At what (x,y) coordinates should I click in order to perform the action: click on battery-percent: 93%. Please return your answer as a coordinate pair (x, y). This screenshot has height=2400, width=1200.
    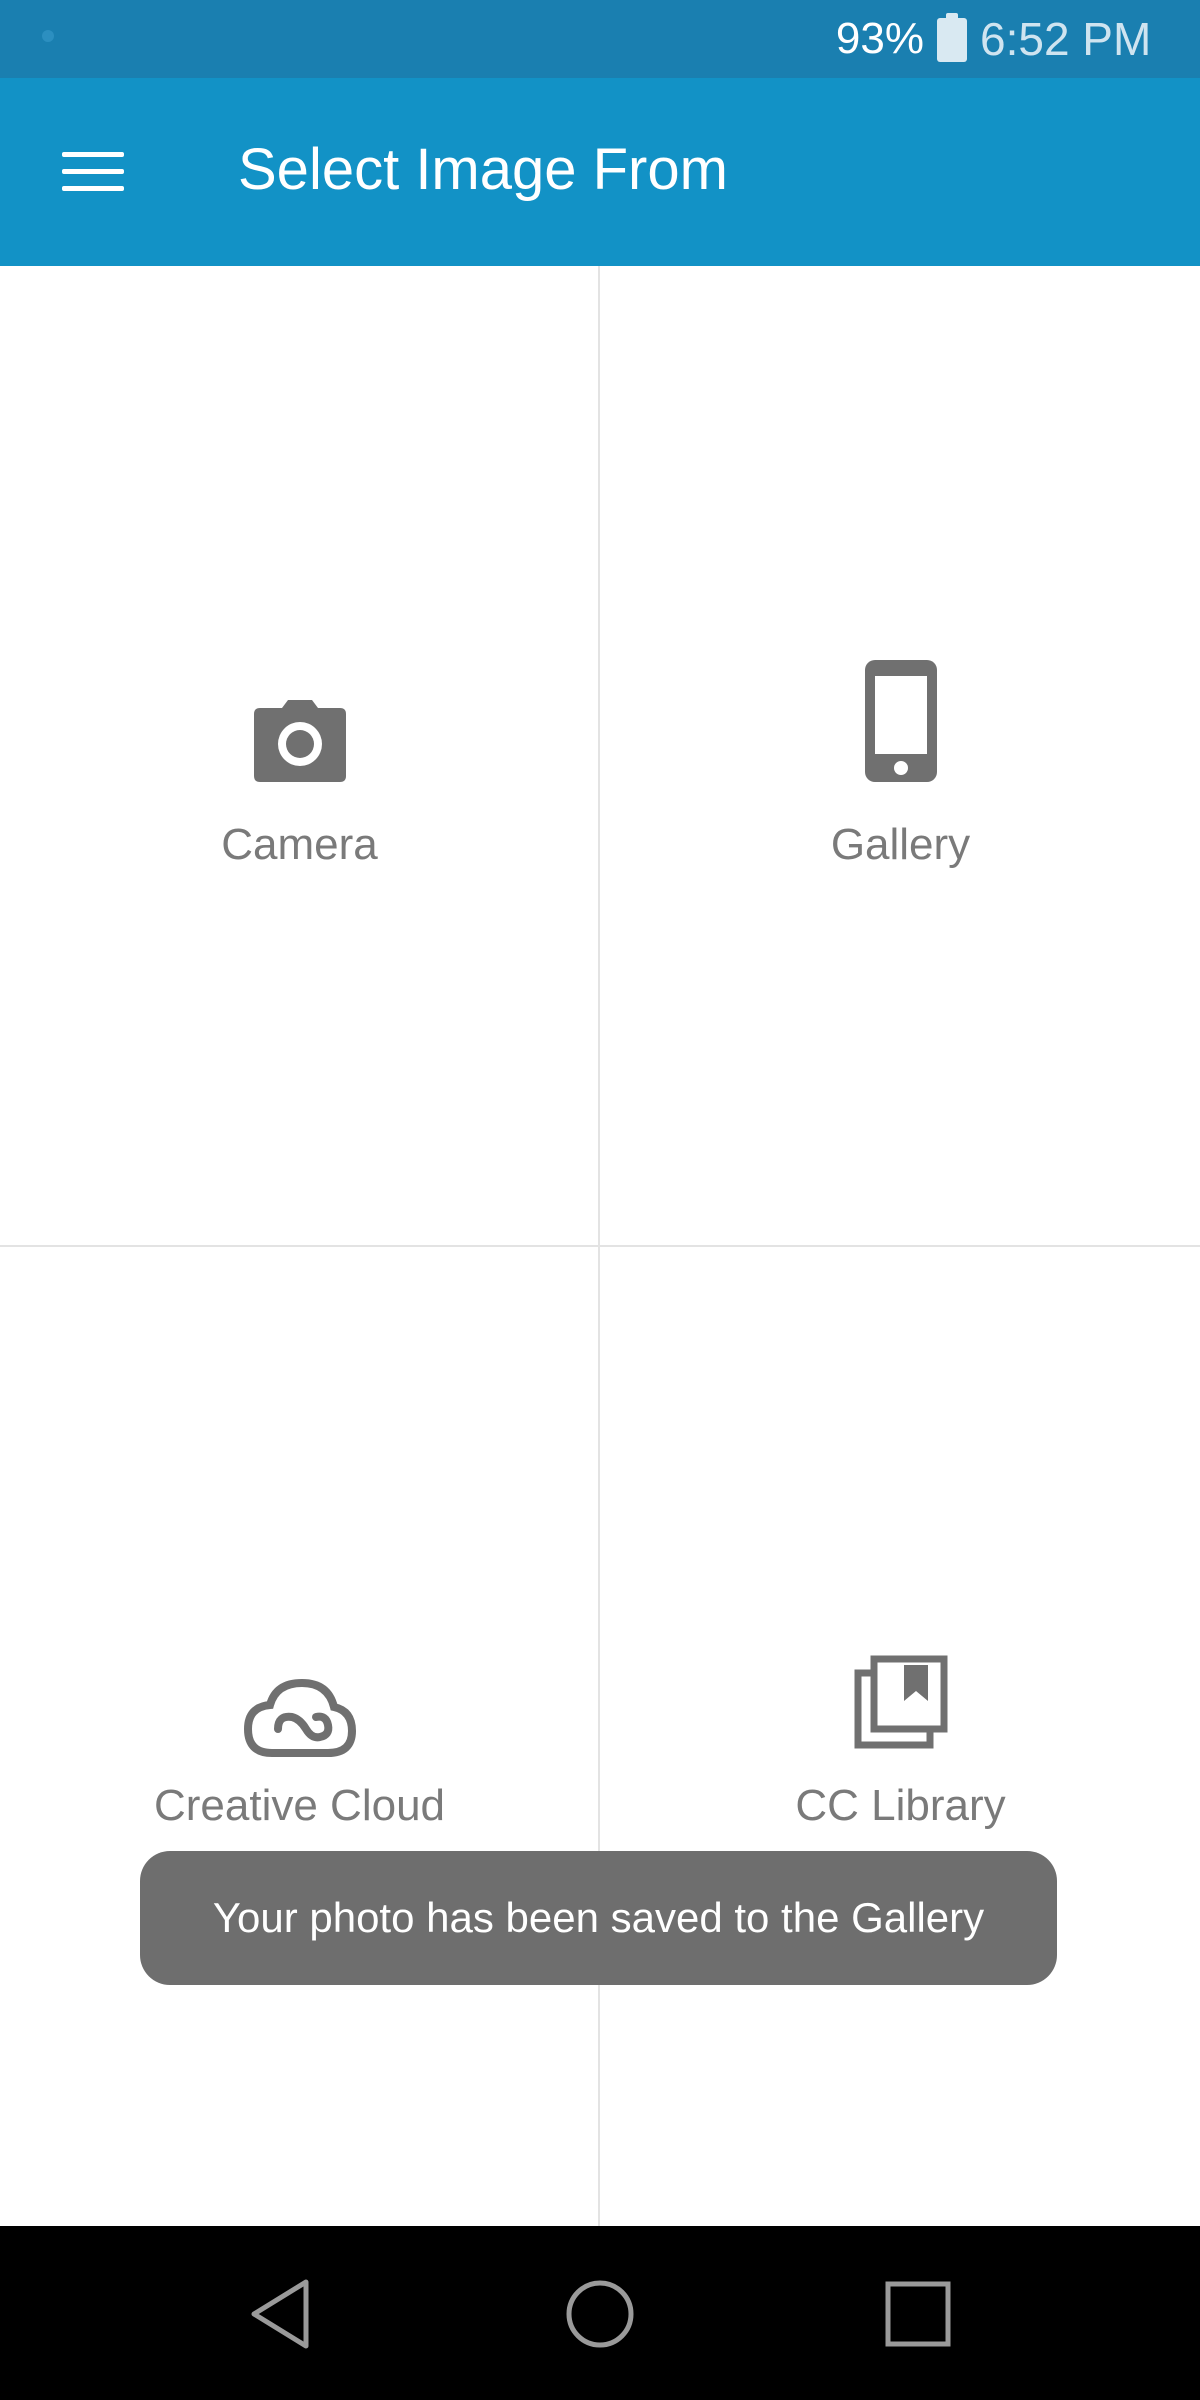
    Looking at the image, I should click on (879, 38).